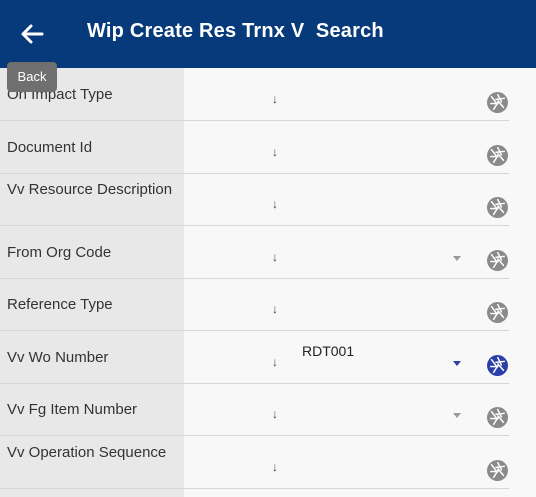 Image resolution: width=536 pixels, height=497 pixels. What do you see at coordinates (254, 94) in the screenshot?
I see `field-row-on-impact-type: On Impact Type ↓` at bounding box center [254, 94].